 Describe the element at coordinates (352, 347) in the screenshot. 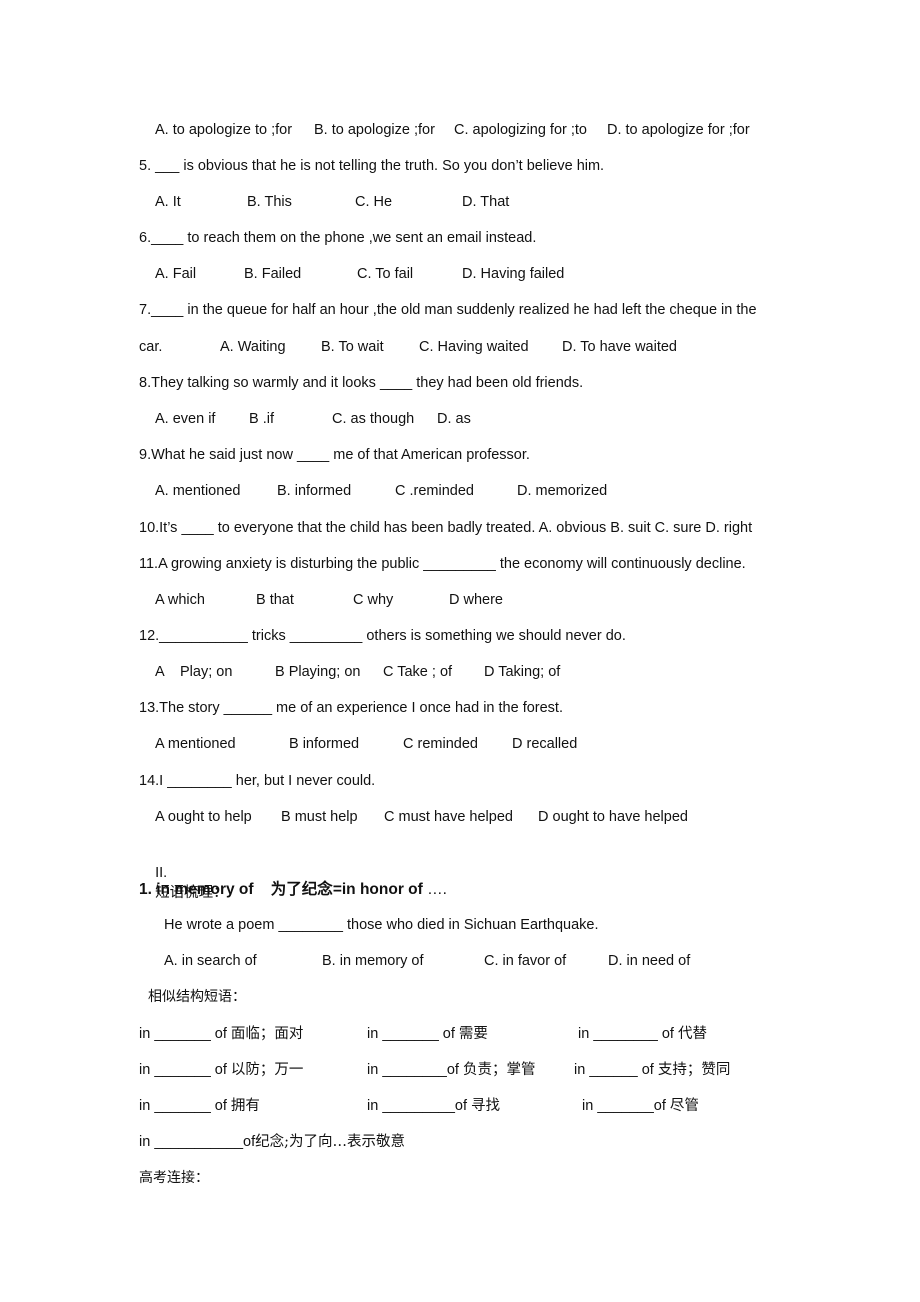

I see `option-b: B. To wait` at that location.